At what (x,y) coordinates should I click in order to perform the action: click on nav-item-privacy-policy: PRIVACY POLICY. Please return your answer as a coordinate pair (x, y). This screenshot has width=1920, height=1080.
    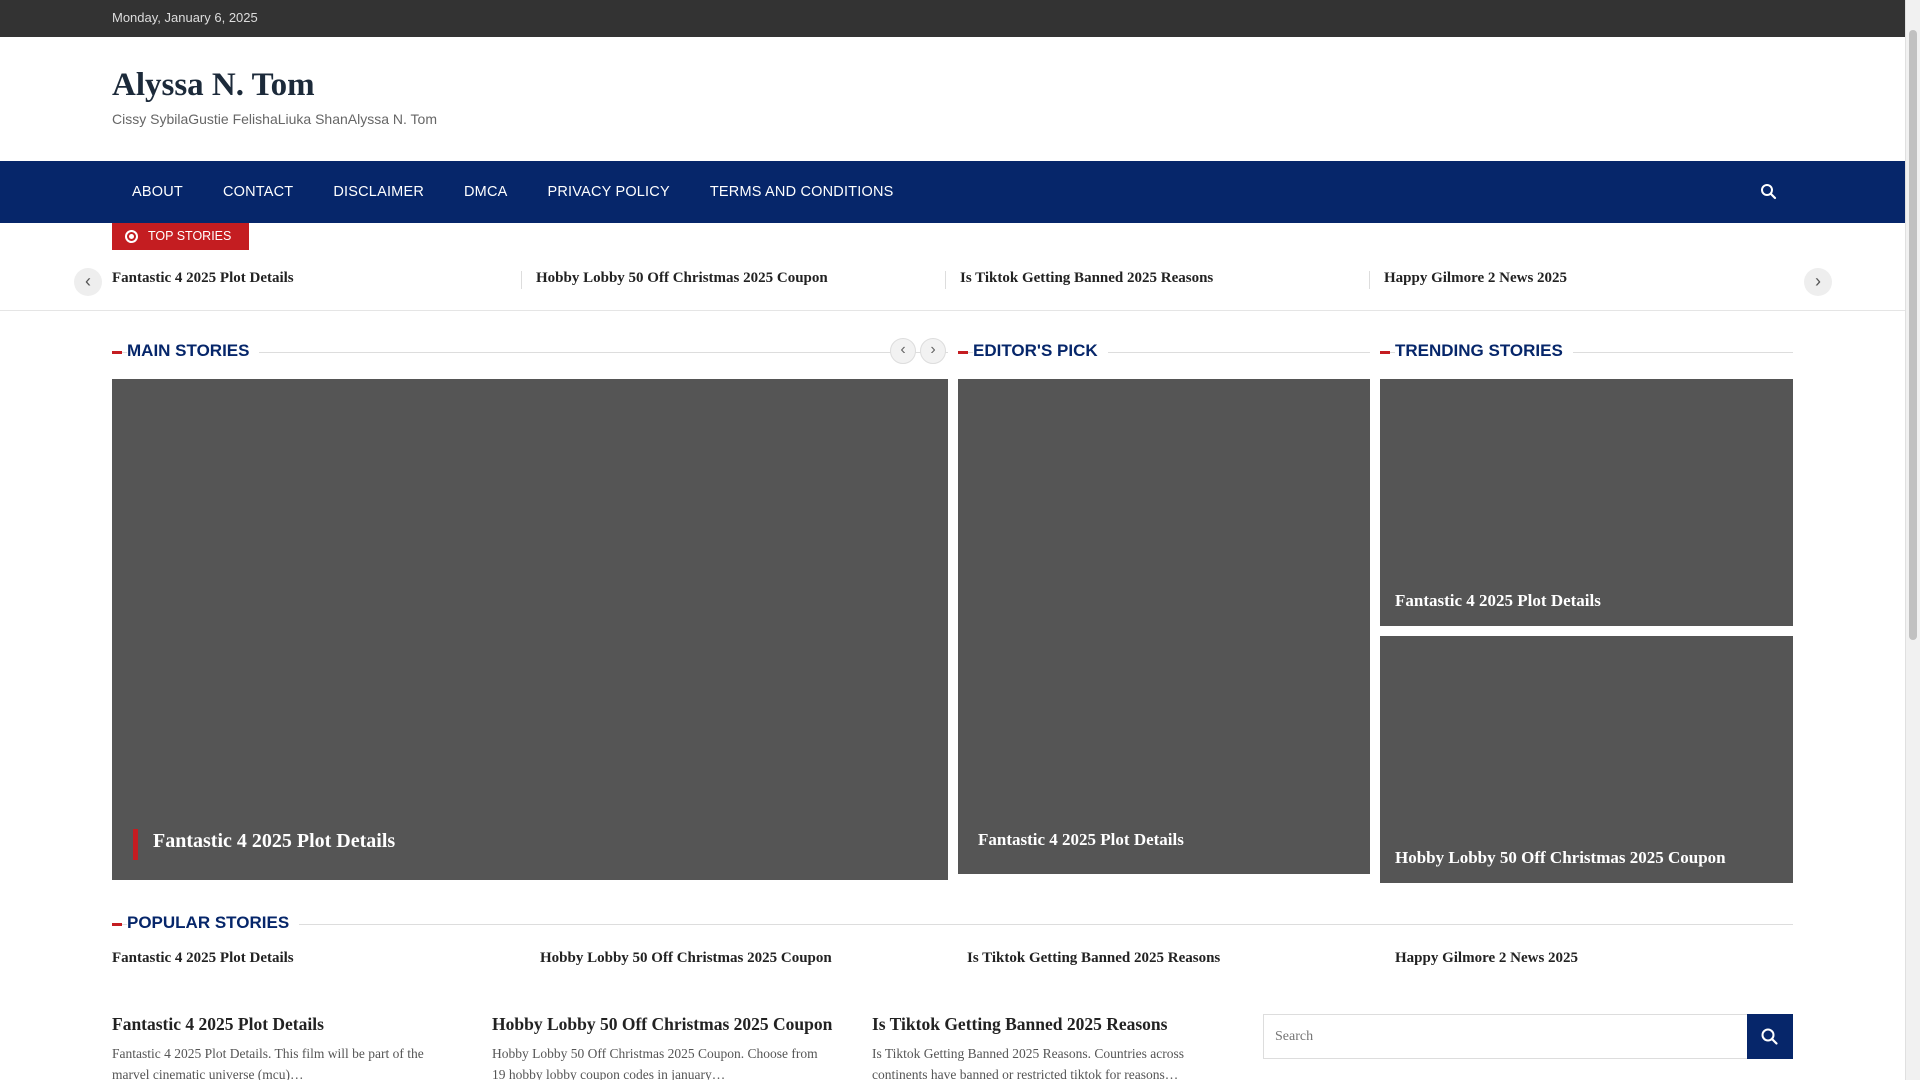
    Looking at the image, I should click on (609, 192).